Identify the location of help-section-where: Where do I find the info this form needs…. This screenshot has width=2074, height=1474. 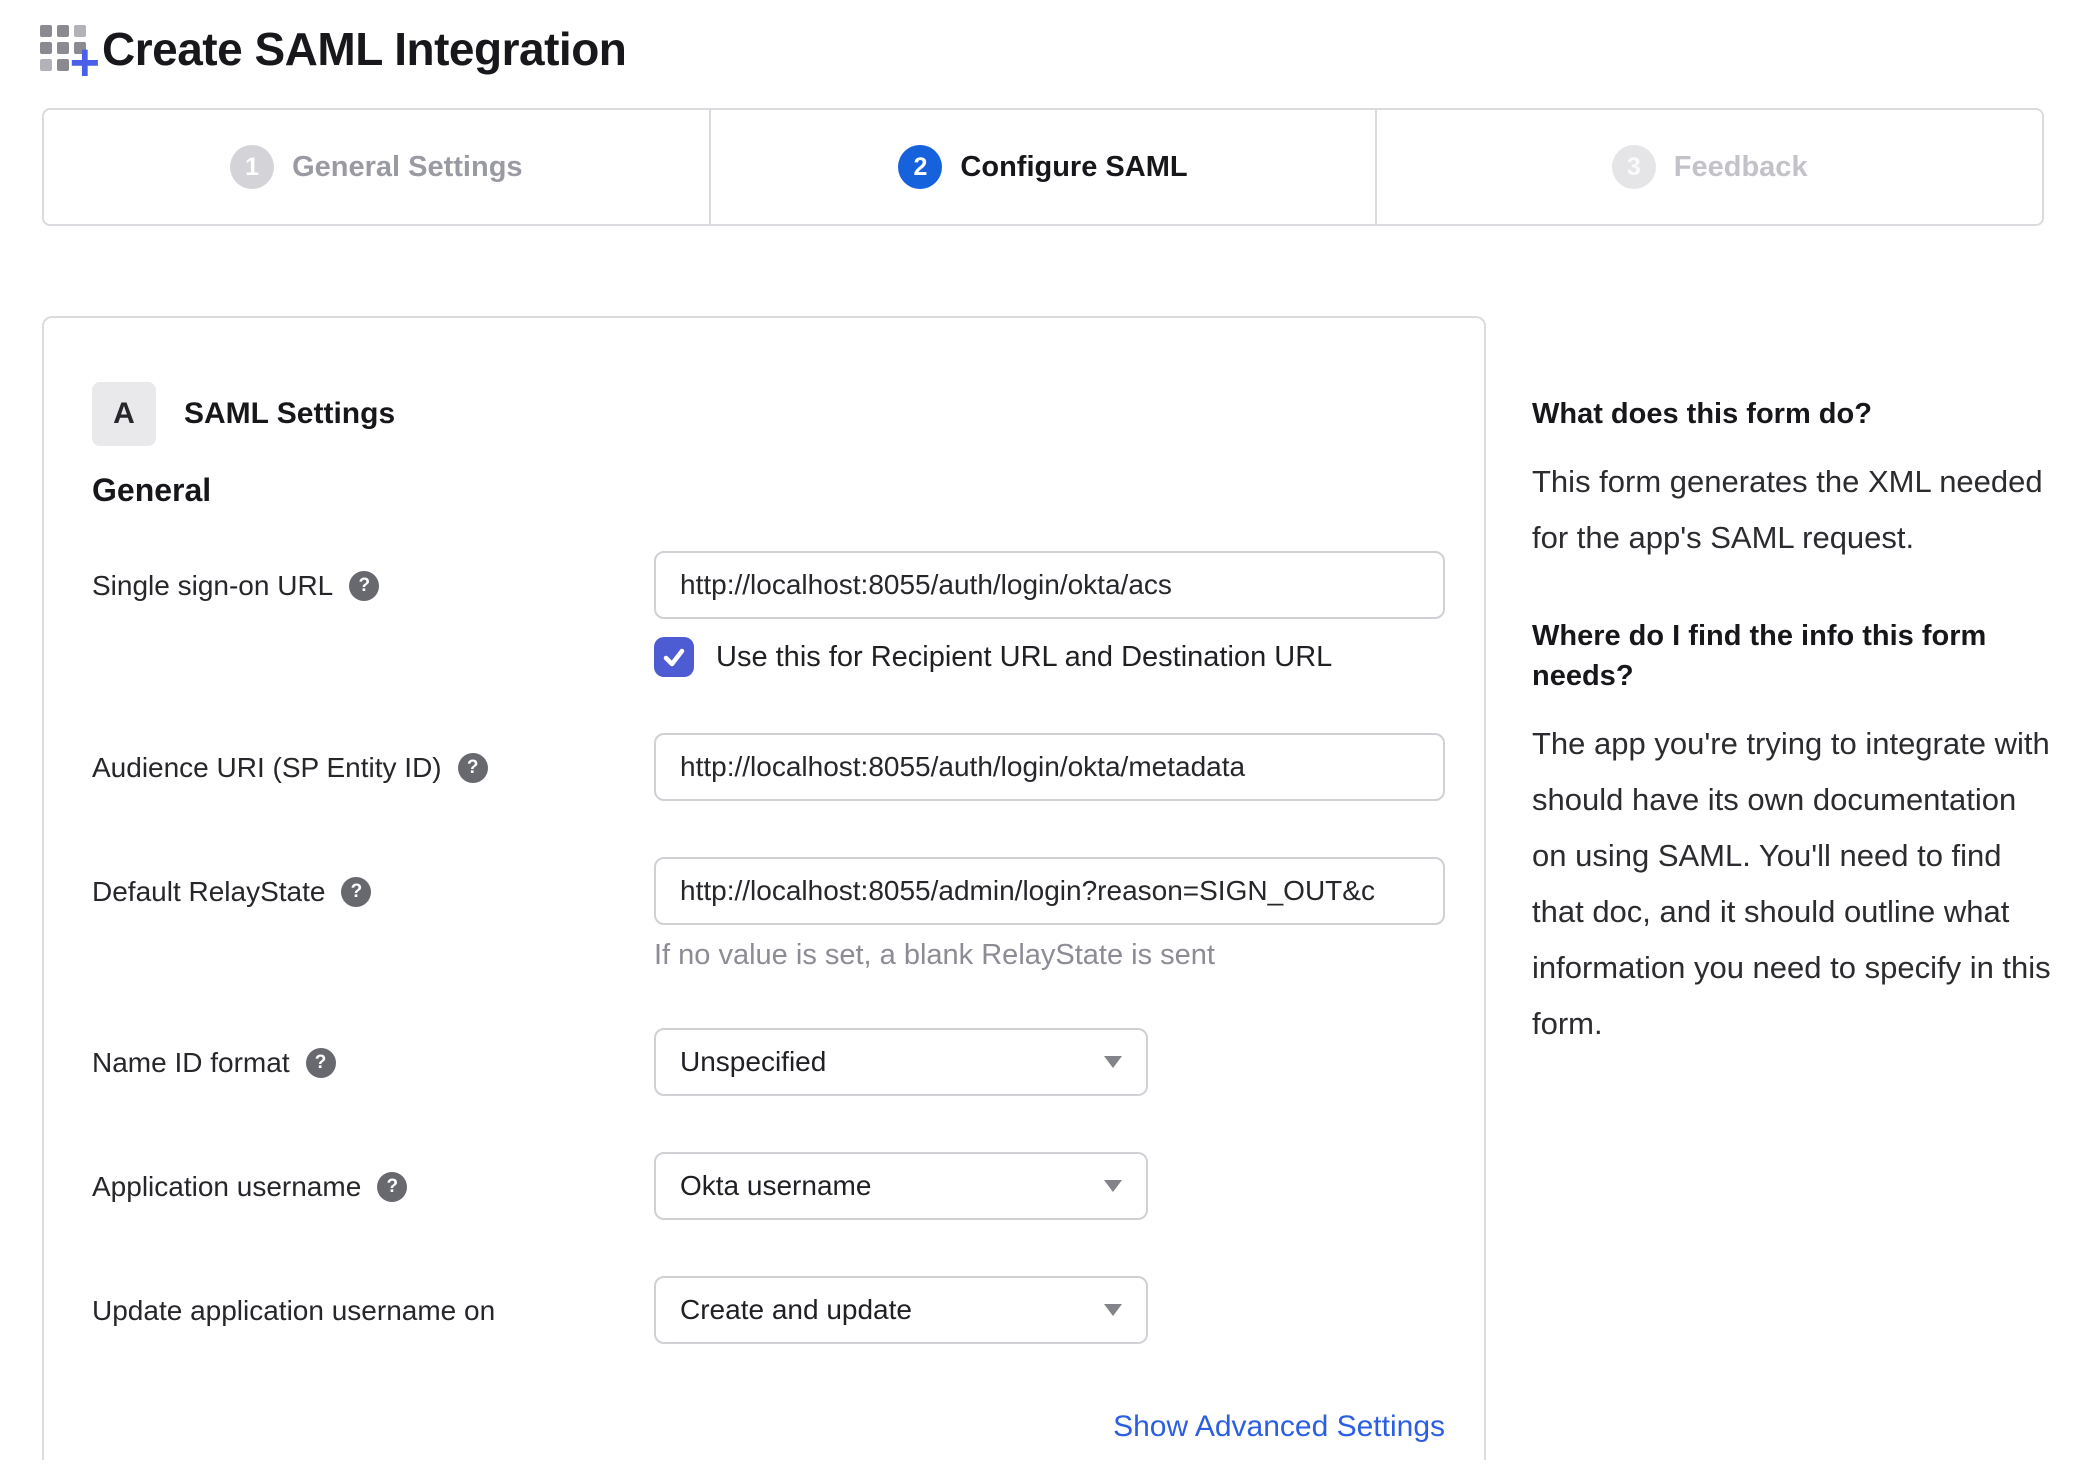
(1792, 834).